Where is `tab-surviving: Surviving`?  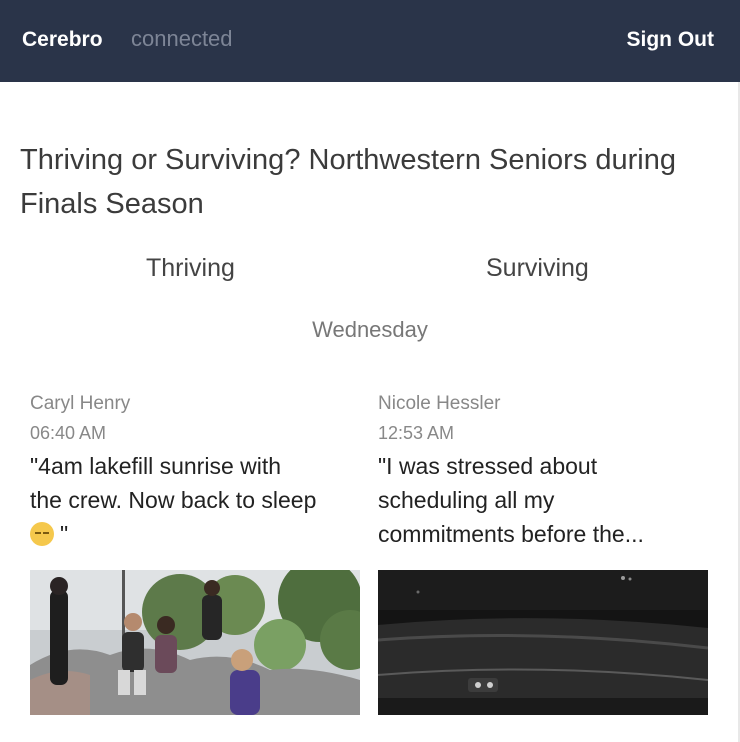 tab-surviving: Surviving is located at coordinates (537, 268).